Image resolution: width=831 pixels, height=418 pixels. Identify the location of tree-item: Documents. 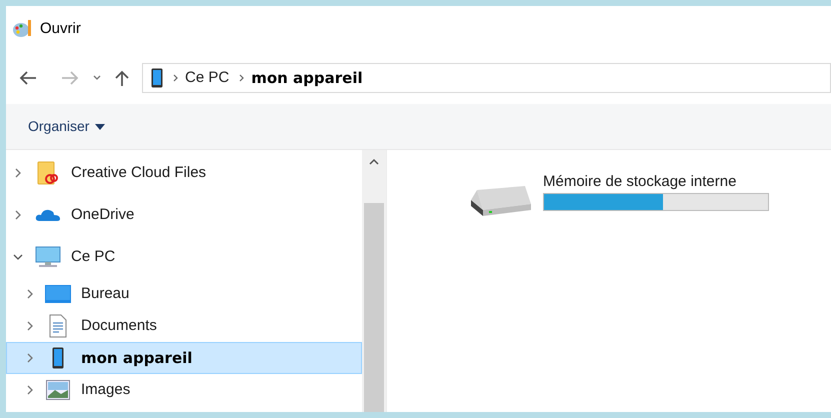
(184, 326).